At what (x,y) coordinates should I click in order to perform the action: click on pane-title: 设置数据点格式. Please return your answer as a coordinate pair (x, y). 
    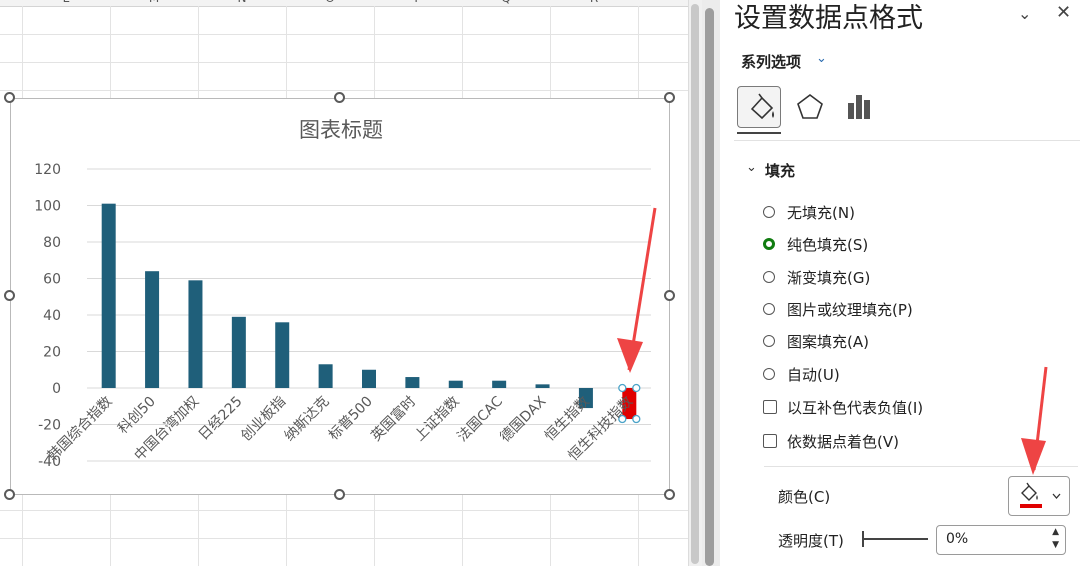
    Looking at the image, I should click on (828, 18).